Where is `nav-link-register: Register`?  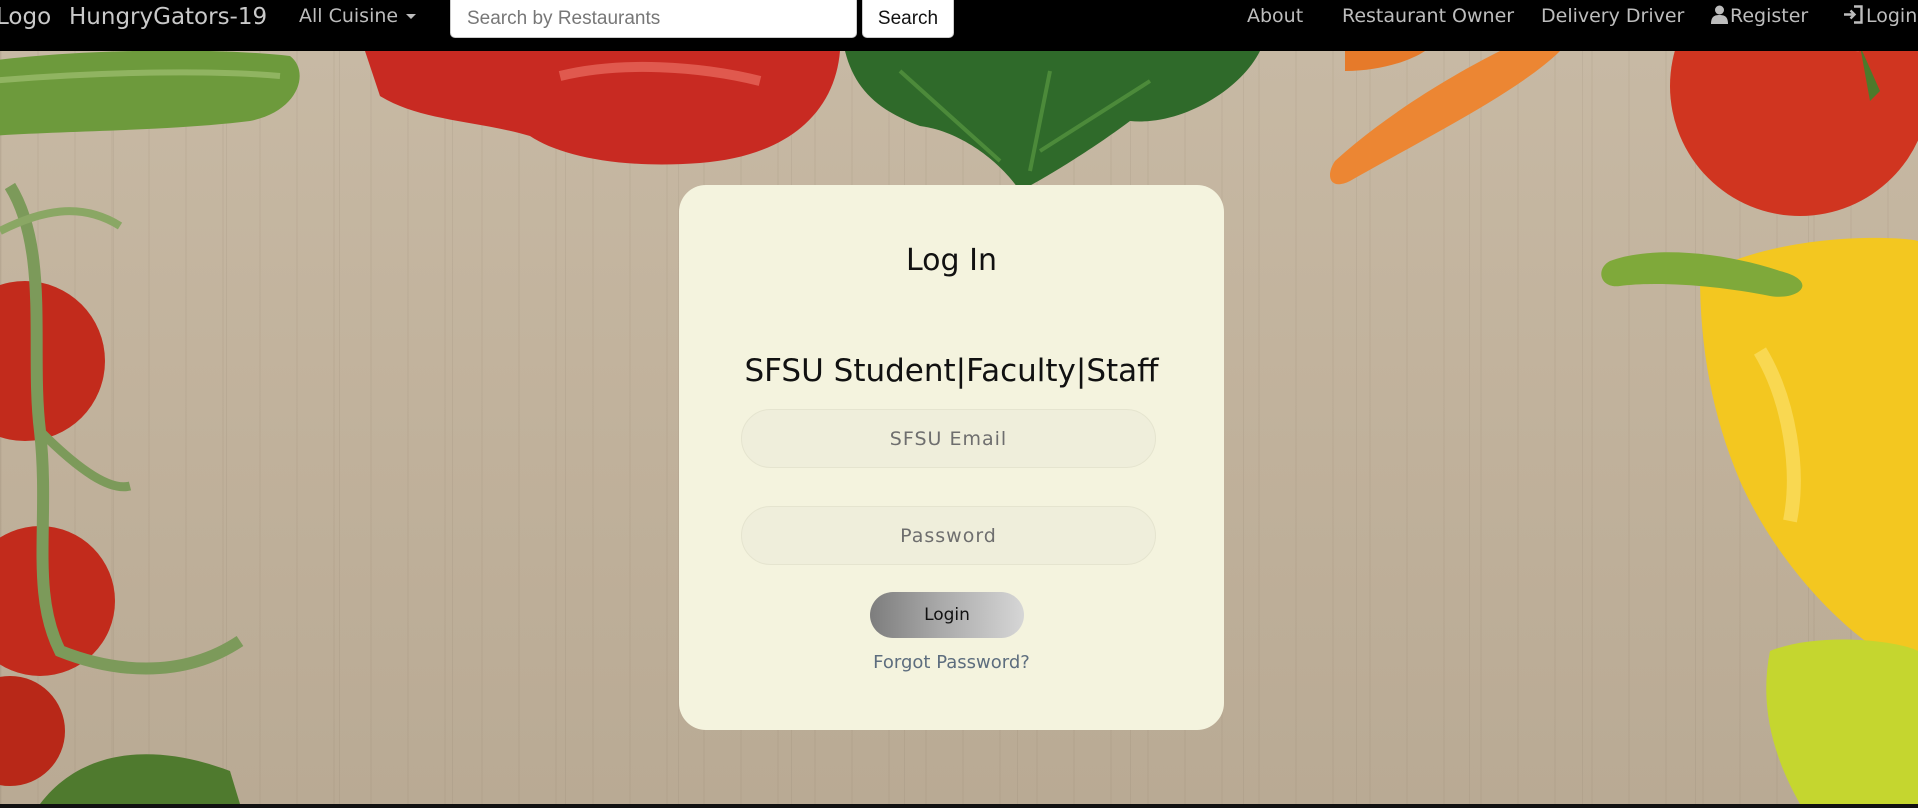 nav-link-register: Register is located at coordinates (1759, 17).